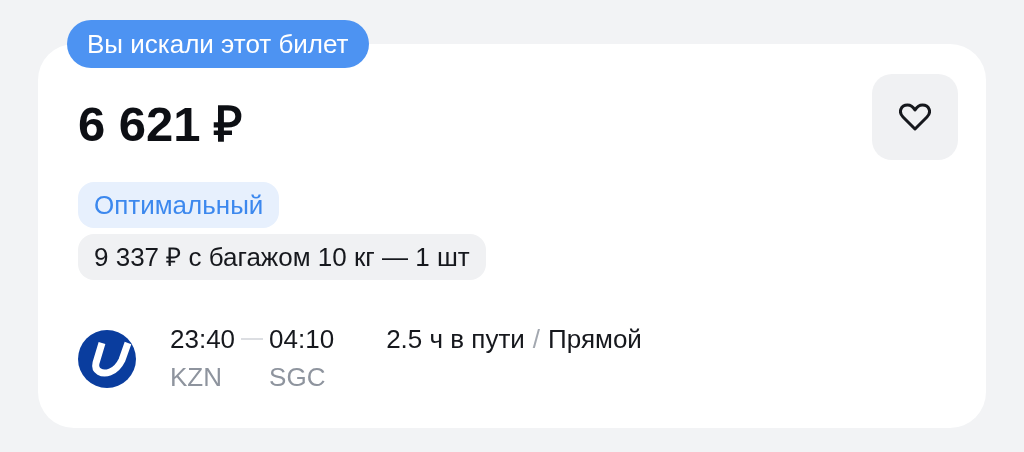  What do you see at coordinates (107, 359) in the screenshot?
I see `airline-logo-icon` at bounding box center [107, 359].